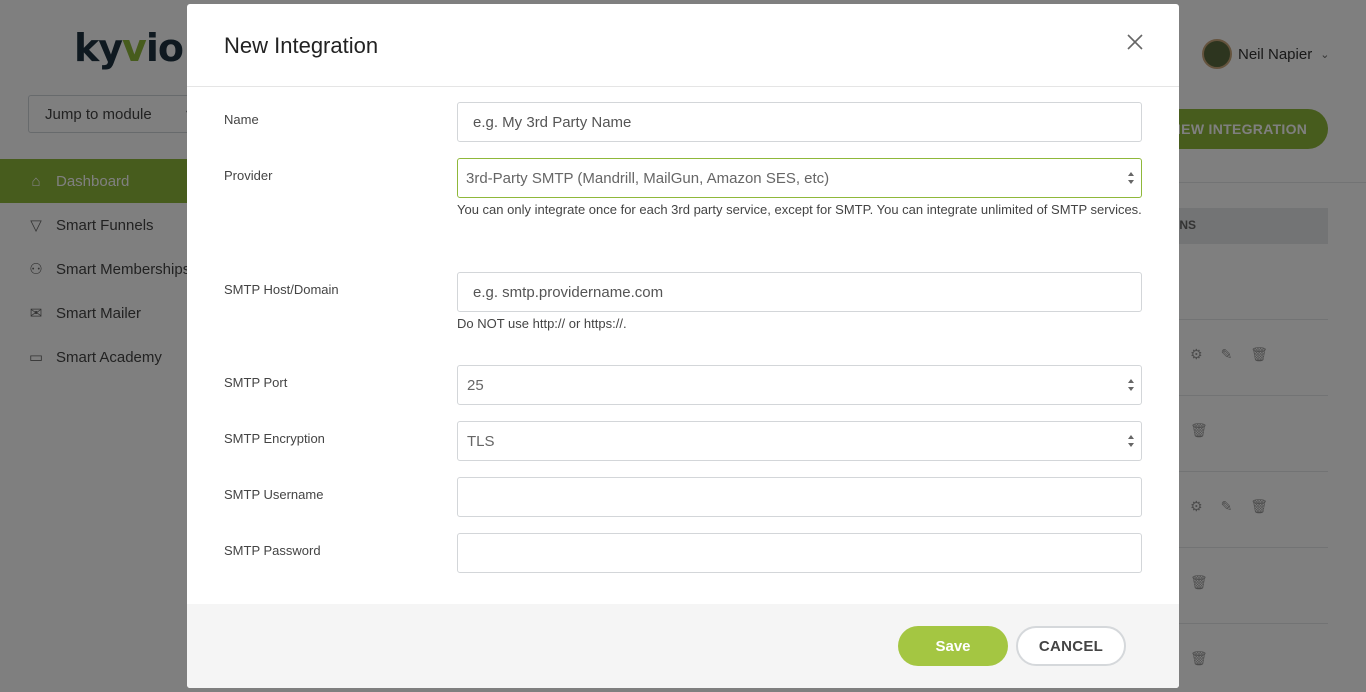 Image resolution: width=1366 pixels, height=692 pixels. I want to click on smtp-host-placeholder: e.g. smtp.providername.com, so click(568, 292).